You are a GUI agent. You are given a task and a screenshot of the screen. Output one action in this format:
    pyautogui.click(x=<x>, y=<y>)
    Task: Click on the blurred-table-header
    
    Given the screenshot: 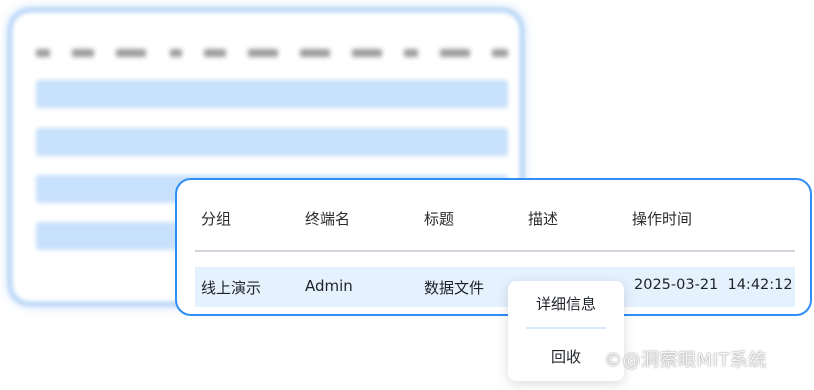 What is the action you would take?
    pyautogui.click(x=274, y=54)
    